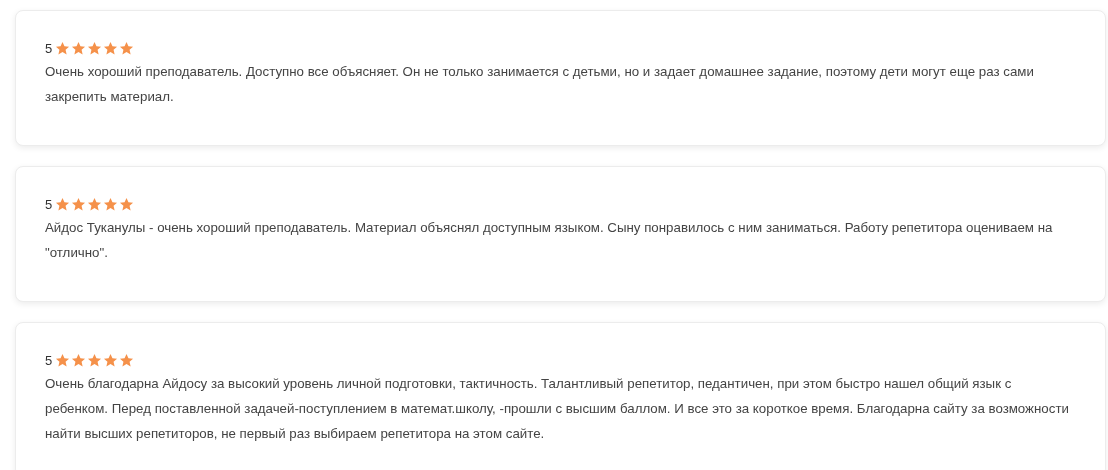 The image size is (1108, 470). Describe the element at coordinates (549, 240) in the screenshot. I see `review-text: Айдос Туканулы - очень хороший преподаватель. Материал объяснял доступным языком. Сыну понравилось с ним заниматься. Работу репетитора оцениваем на "отлично".` at that location.